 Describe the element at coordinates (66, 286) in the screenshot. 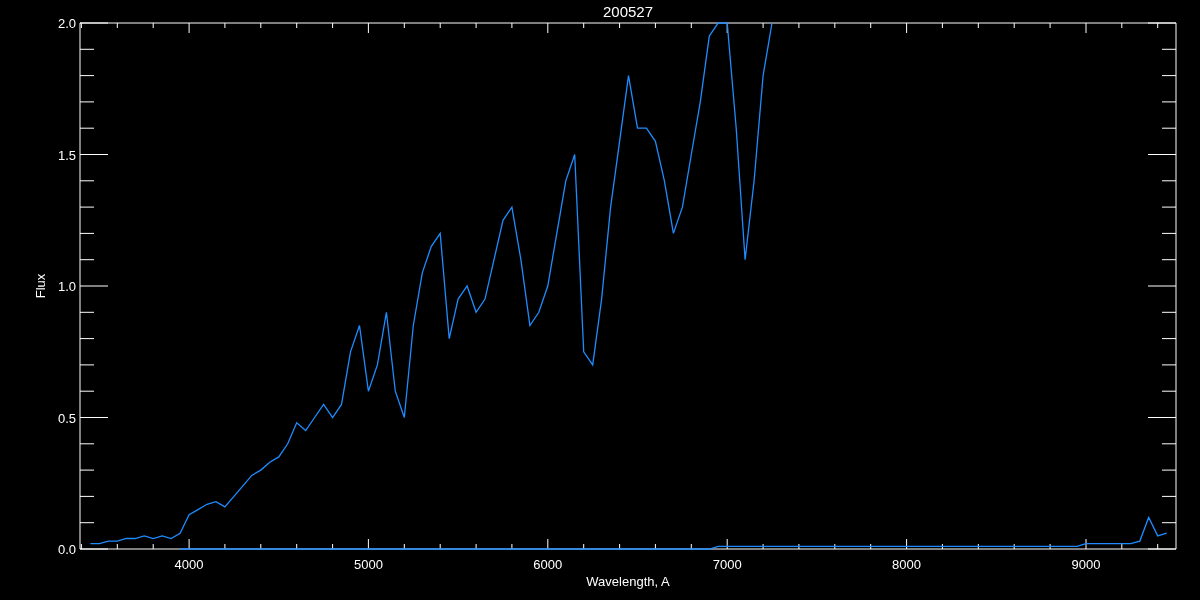

I see `y-tick-label: 1.0` at that location.